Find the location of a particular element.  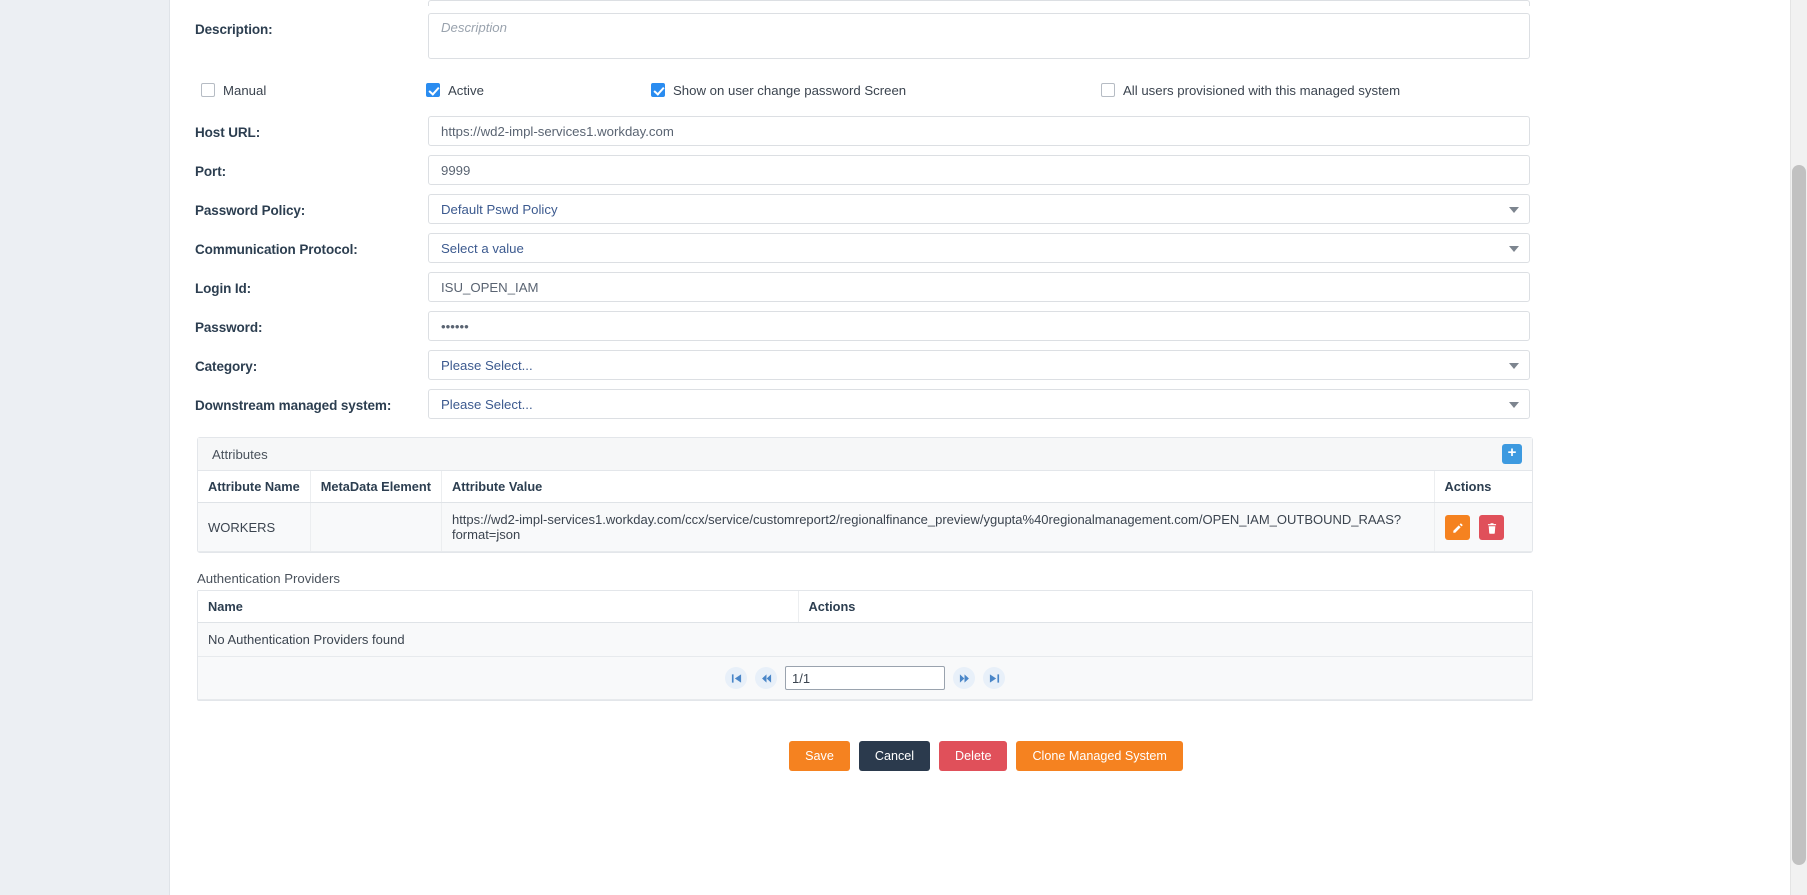

description-textarea is located at coordinates (979, 36).